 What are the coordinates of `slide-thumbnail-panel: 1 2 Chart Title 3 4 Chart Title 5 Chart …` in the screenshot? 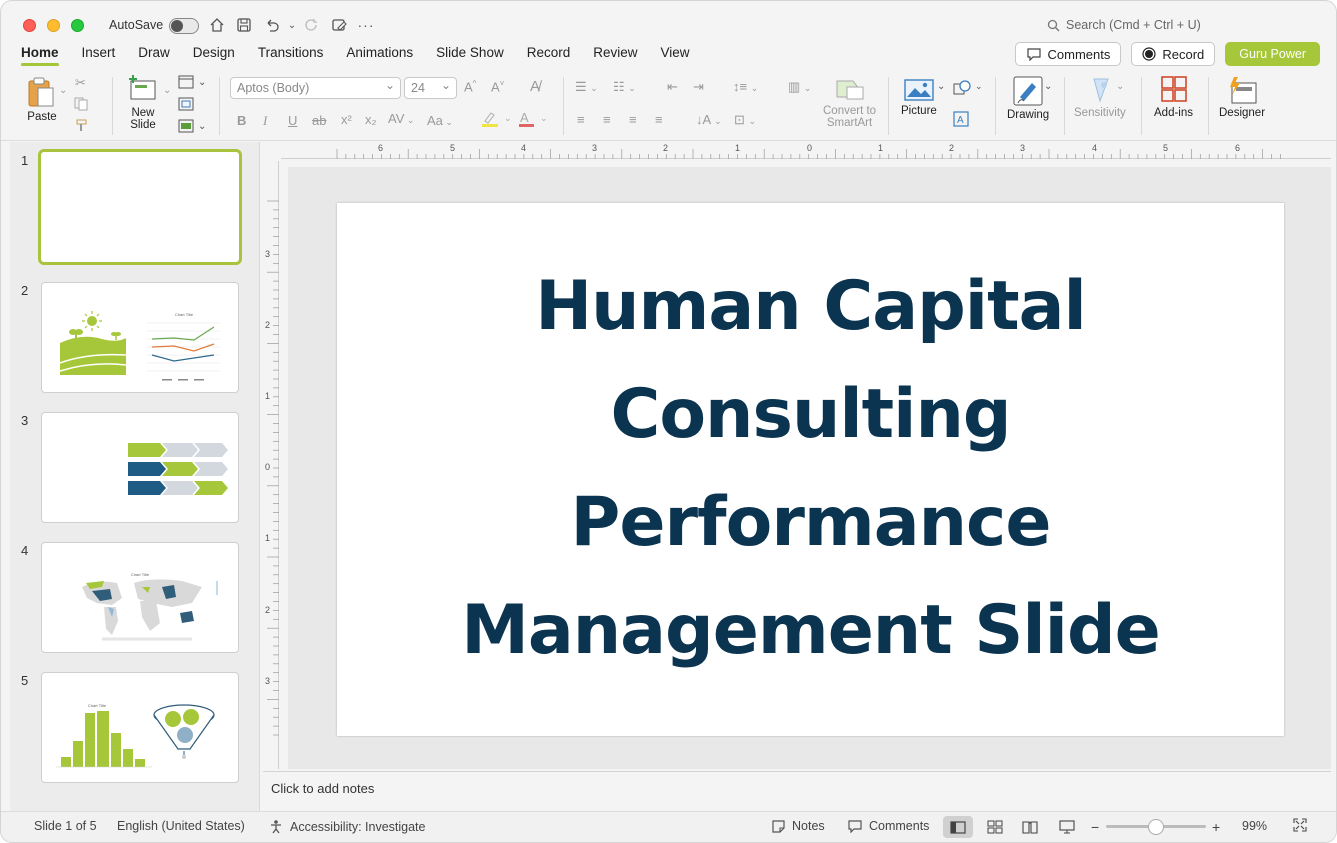 It's located at (135, 476).